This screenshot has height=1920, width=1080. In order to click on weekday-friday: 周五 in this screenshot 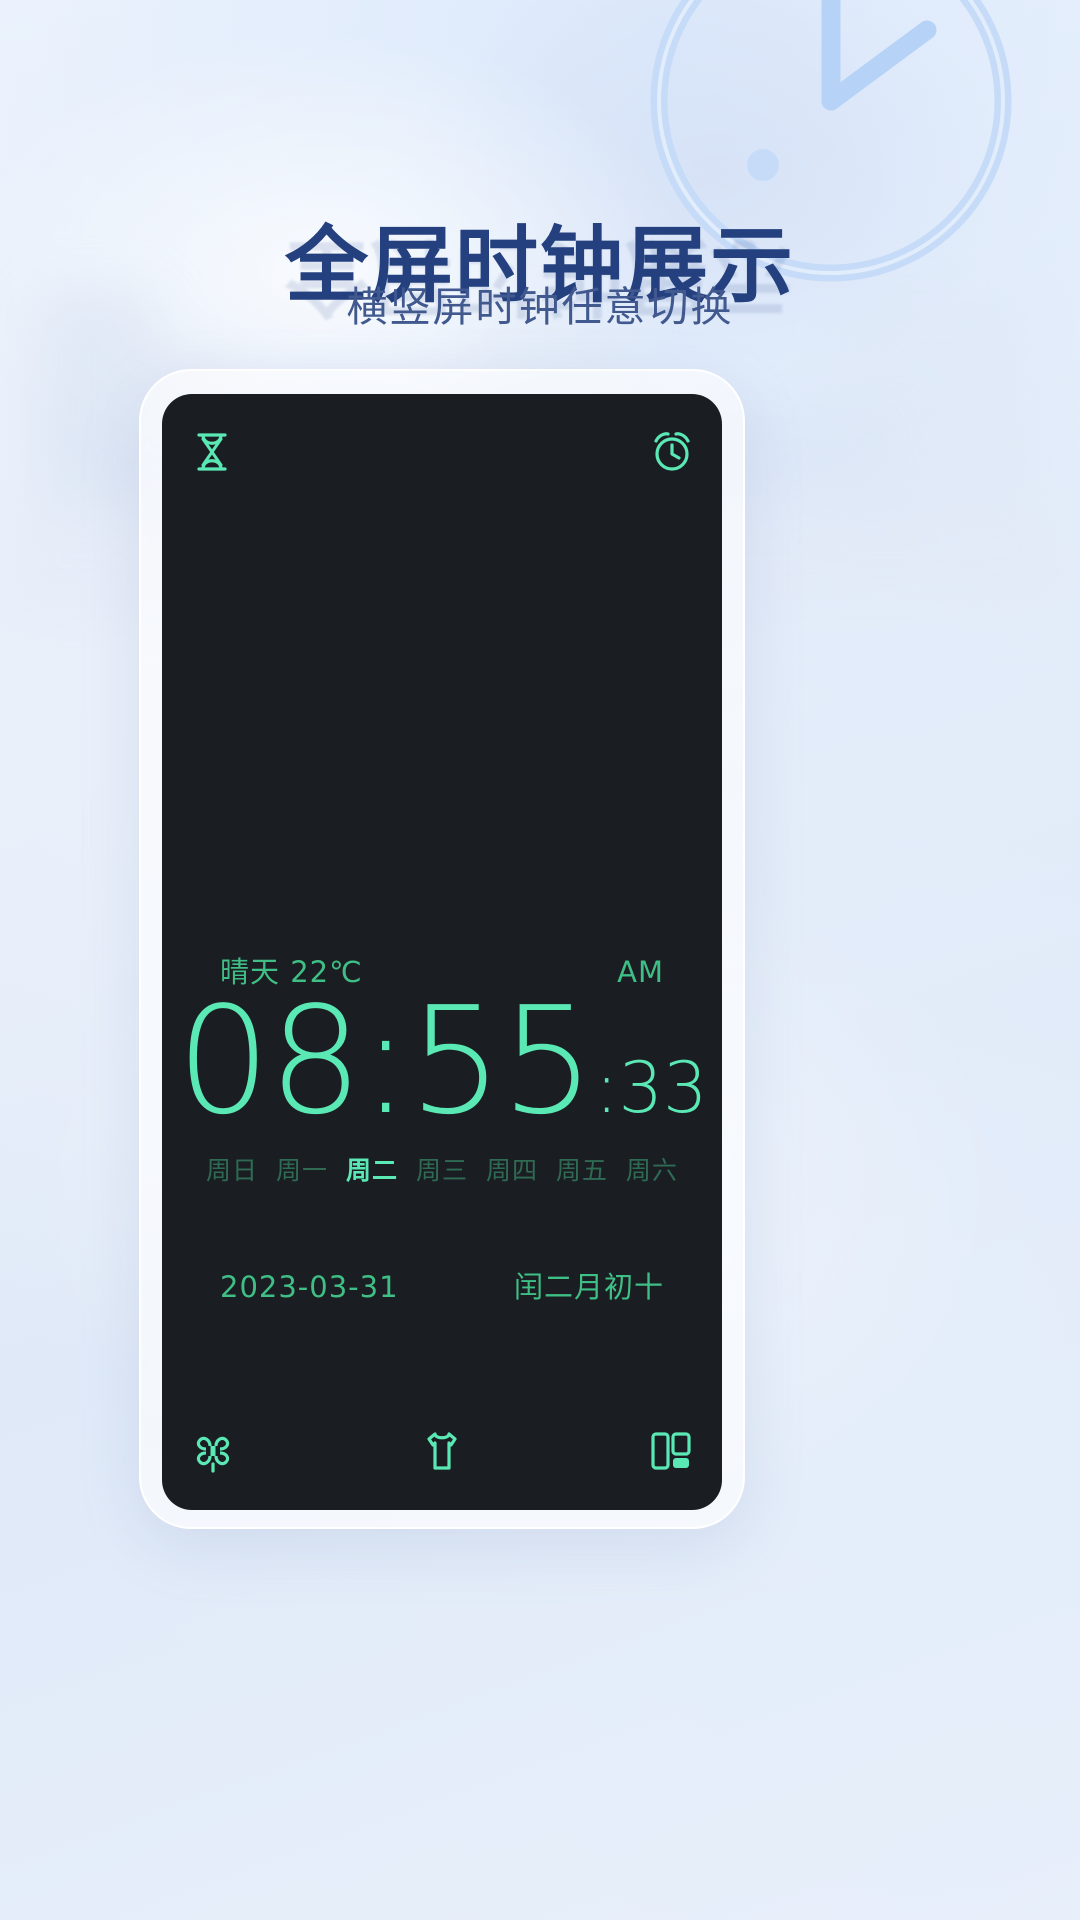, I will do `click(582, 1169)`.